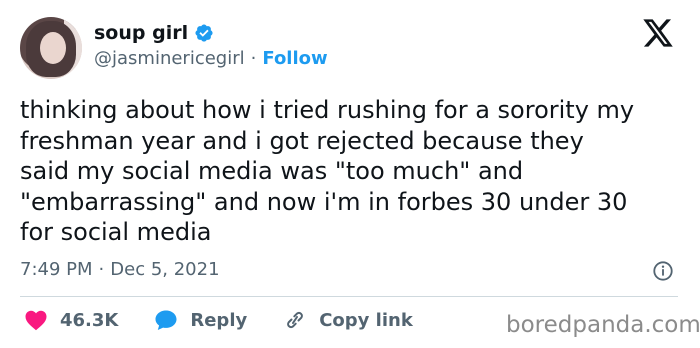 The image size is (700, 348). Describe the element at coordinates (169, 58) in the screenshot. I see `user-handle: @jasminericegirl` at that location.